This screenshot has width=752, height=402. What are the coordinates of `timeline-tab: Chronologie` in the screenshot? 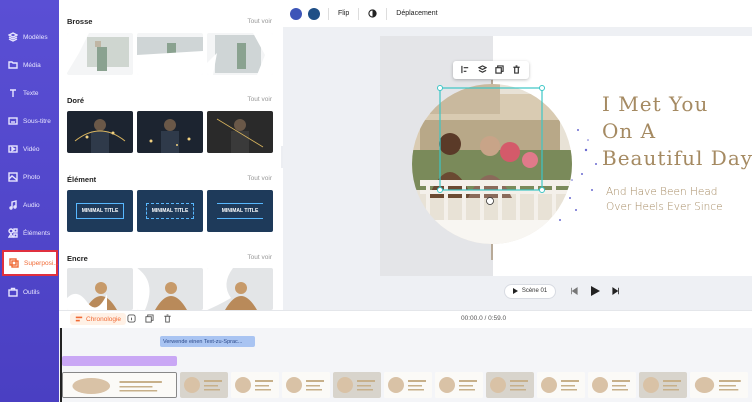 It's located at (98, 319).